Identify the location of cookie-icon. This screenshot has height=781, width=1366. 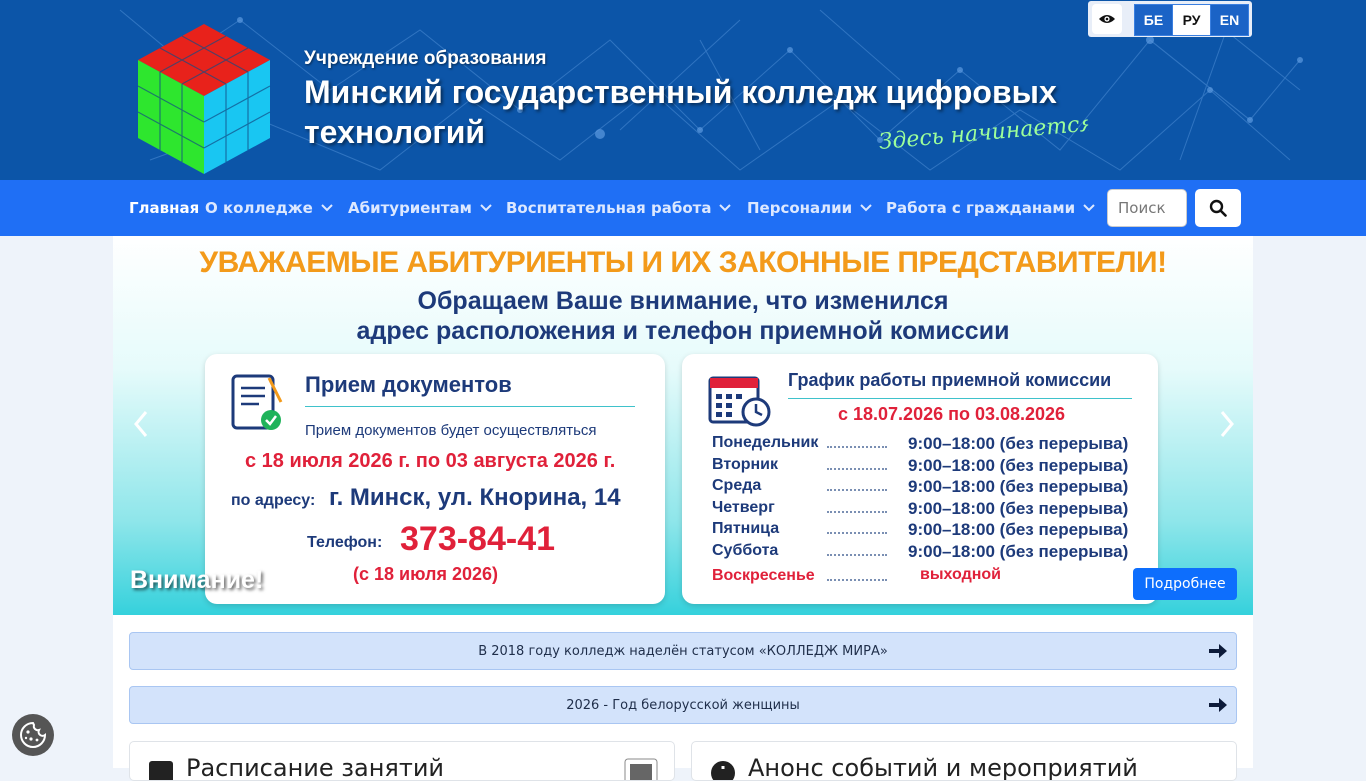
(33, 734).